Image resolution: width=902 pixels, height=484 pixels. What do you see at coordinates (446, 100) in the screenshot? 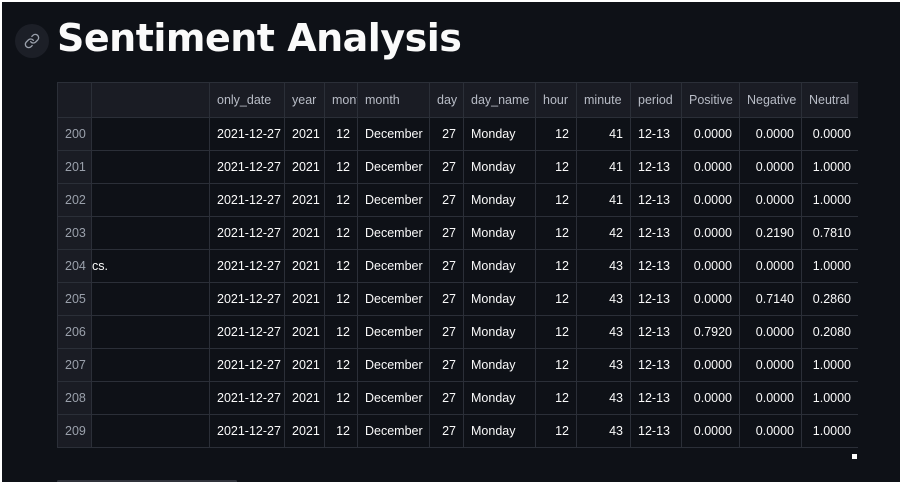
I see `column-header-day: day` at bounding box center [446, 100].